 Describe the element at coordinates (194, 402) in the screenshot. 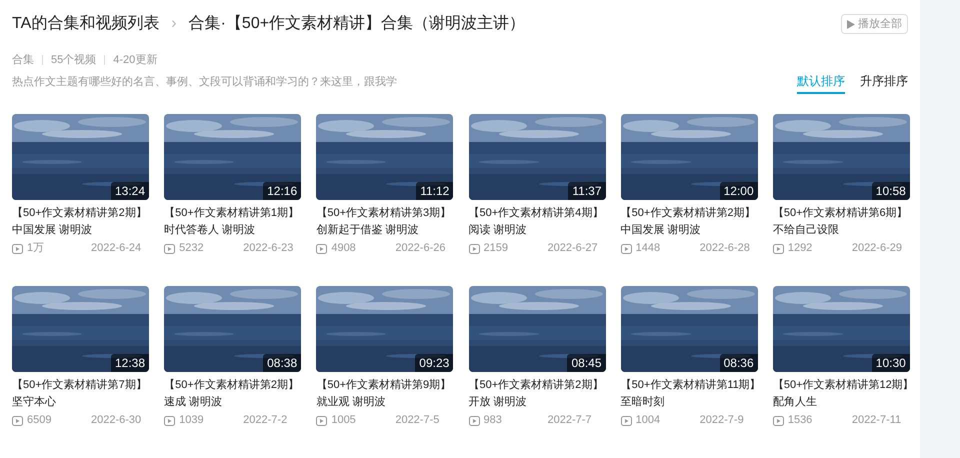

I see `video-subtitle: 速成 谢明波` at that location.